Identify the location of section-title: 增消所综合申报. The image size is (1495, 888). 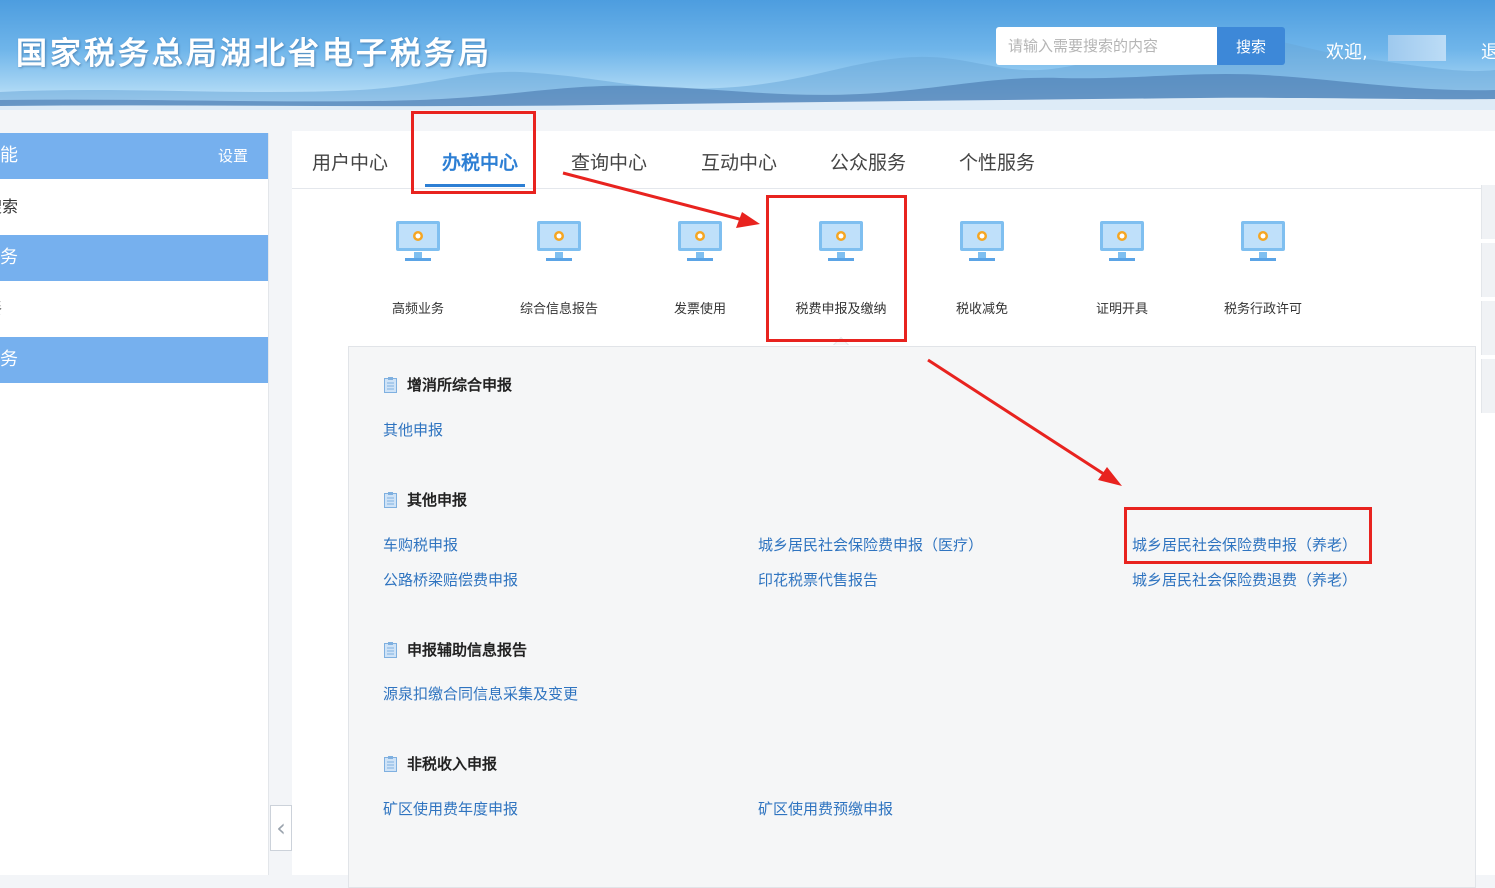
(448, 384).